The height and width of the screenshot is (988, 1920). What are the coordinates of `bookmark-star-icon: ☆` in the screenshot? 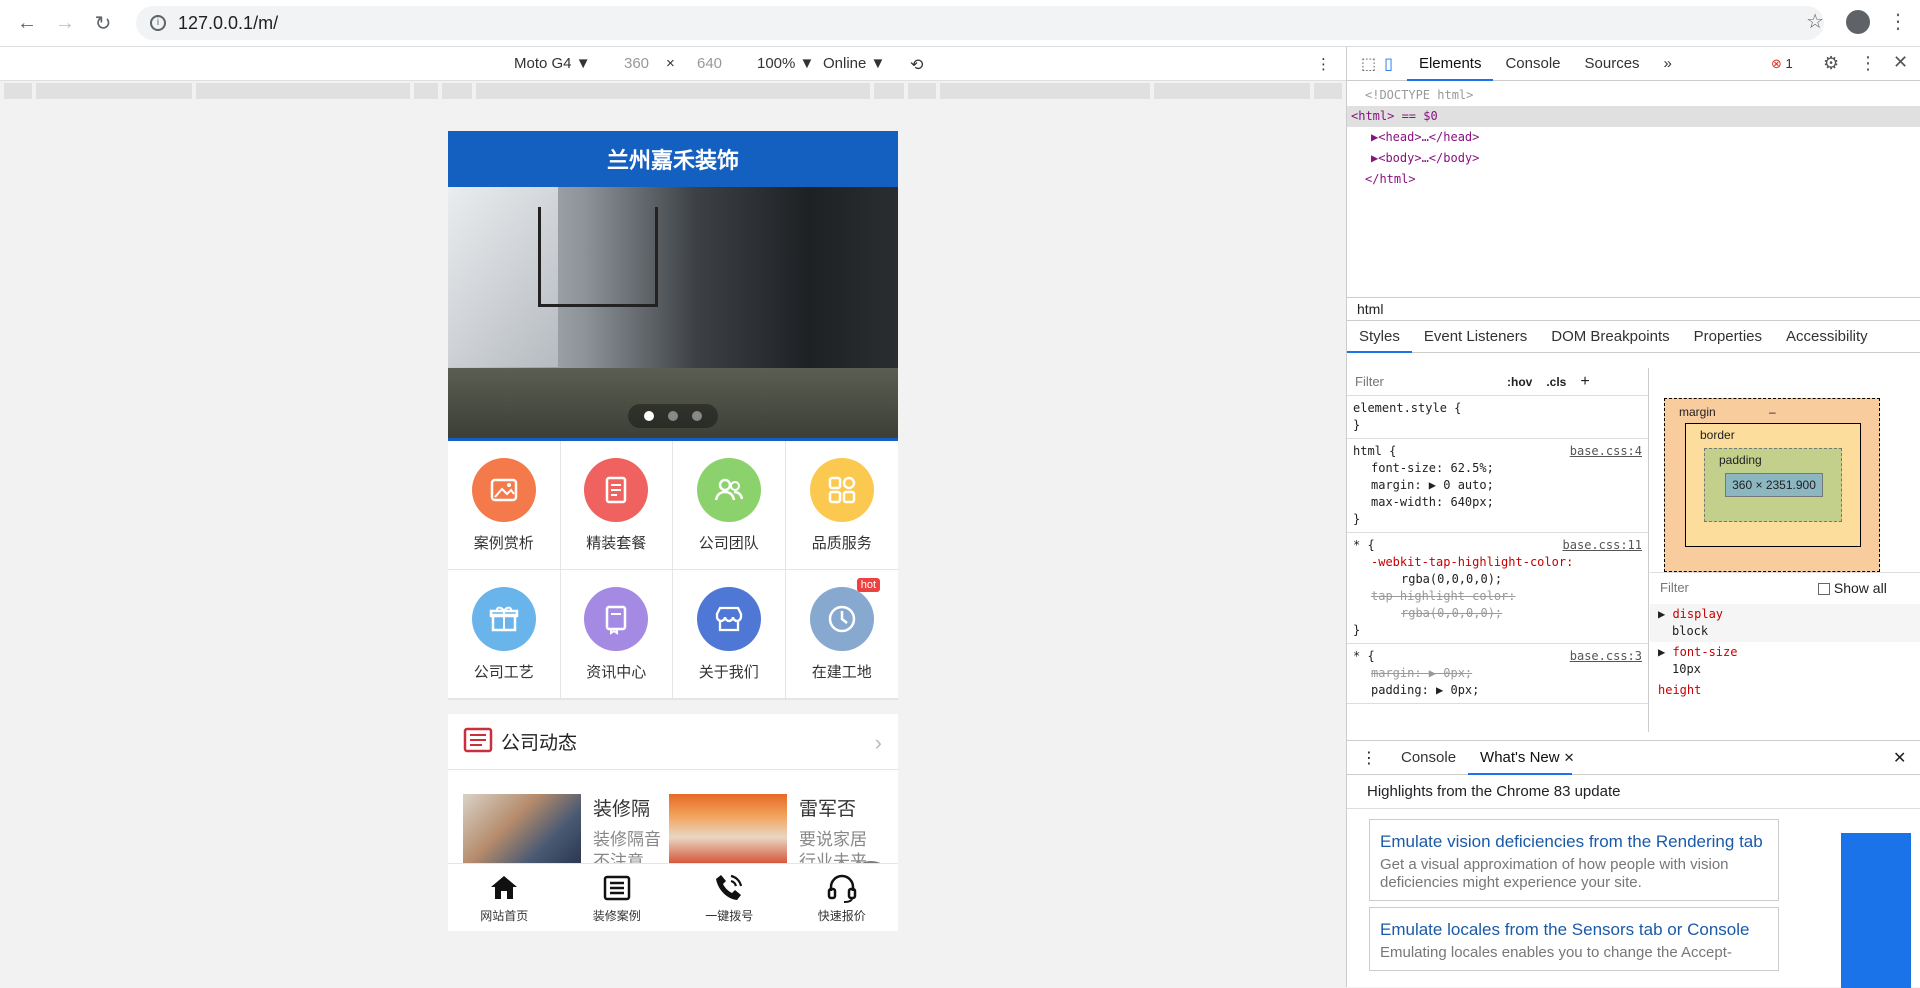 It's located at (1815, 21).